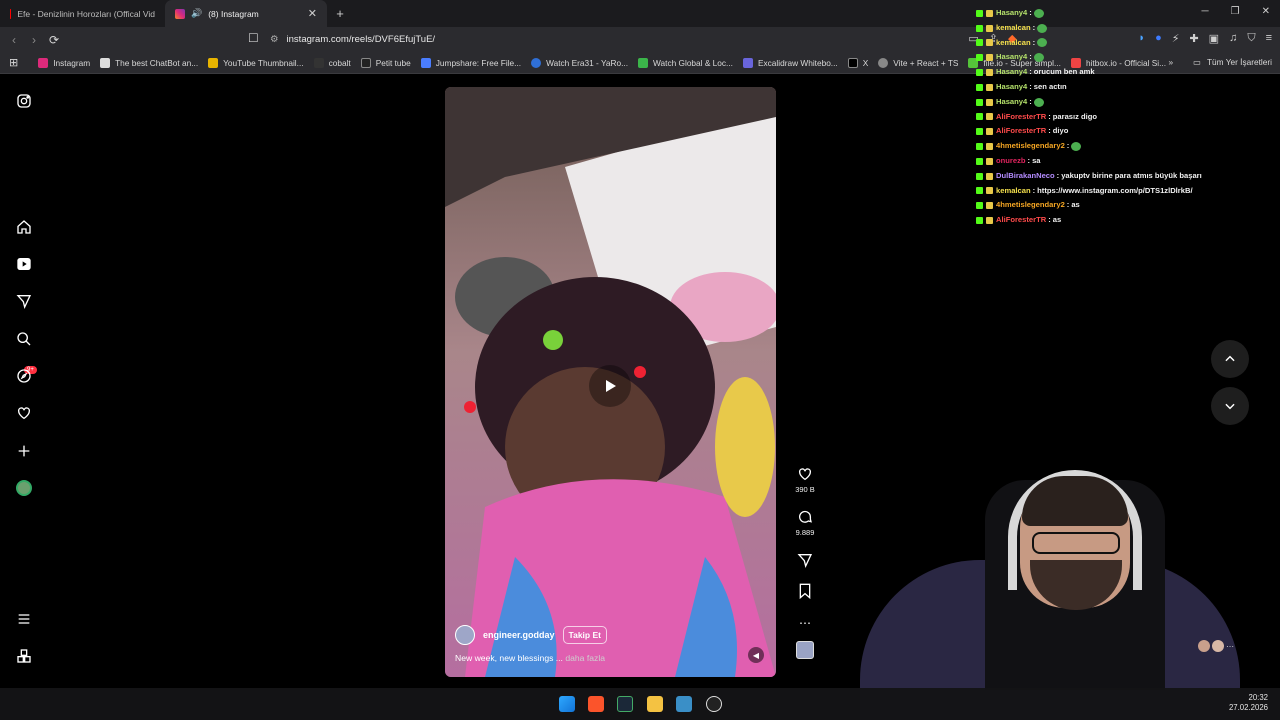  Describe the element at coordinates (519, 635) in the screenshot. I see `author-username: engineer.godday` at that location.